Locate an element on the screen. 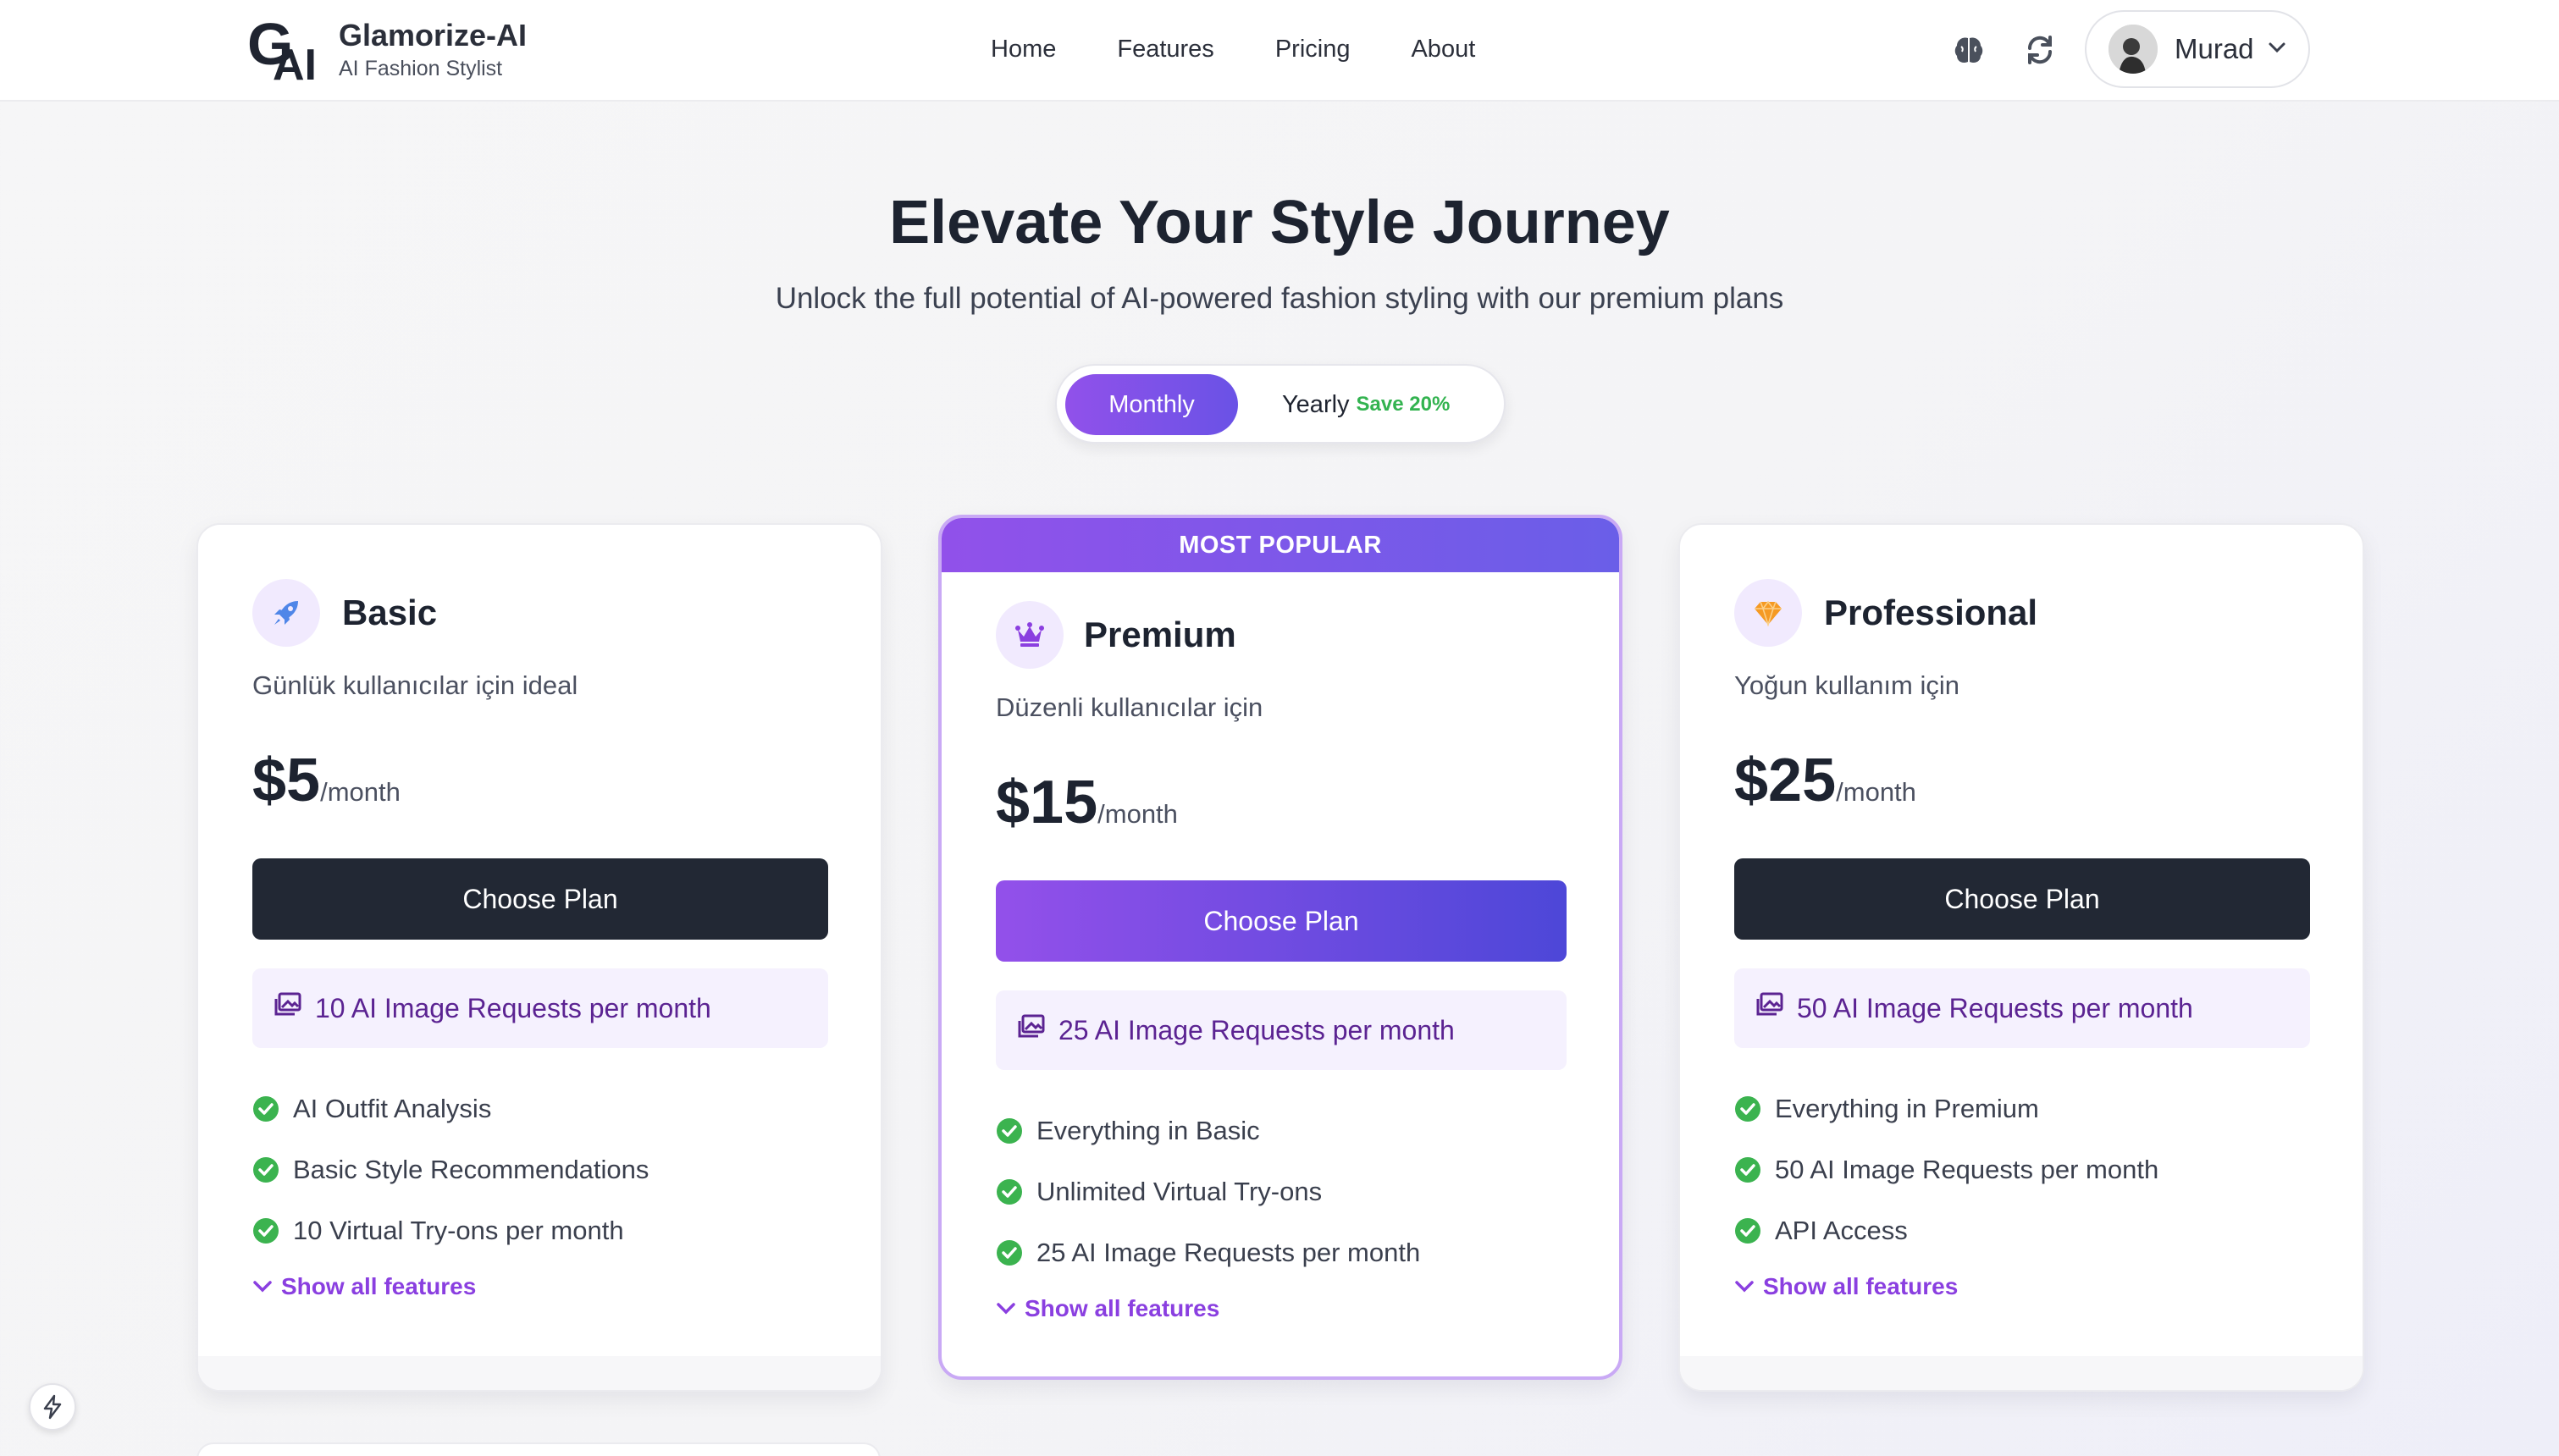 Image resolution: width=2559 pixels, height=1456 pixels. image-quota: 25 AI Image Requests per month is located at coordinates (1282, 1030).